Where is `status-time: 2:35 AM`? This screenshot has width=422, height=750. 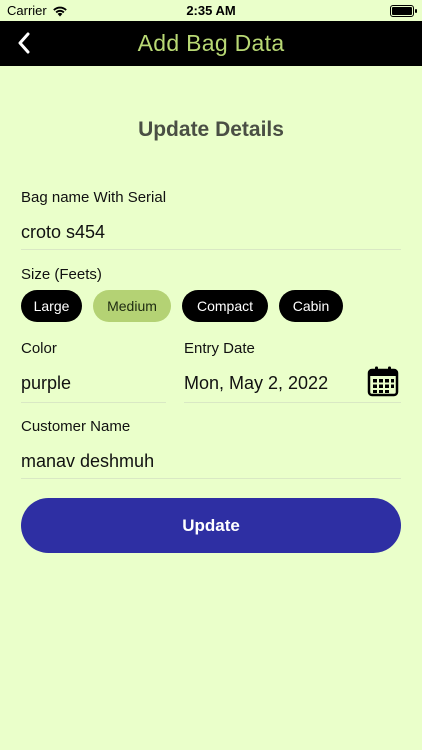
status-time: 2:35 AM is located at coordinates (211, 10).